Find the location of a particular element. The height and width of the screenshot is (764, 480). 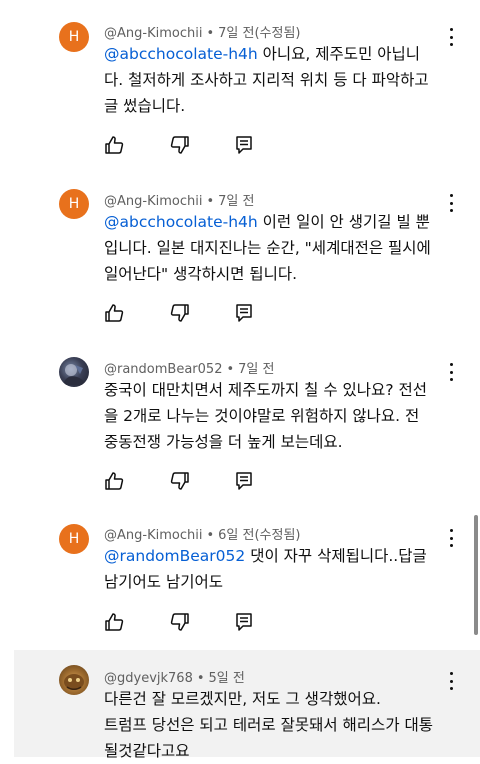

author-handle: @gdyevjk768 is located at coordinates (148, 678).